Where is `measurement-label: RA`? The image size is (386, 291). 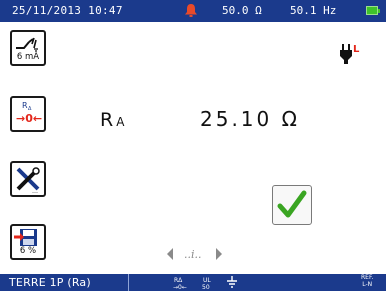 measurement-label: RA is located at coordinates (112, 120).